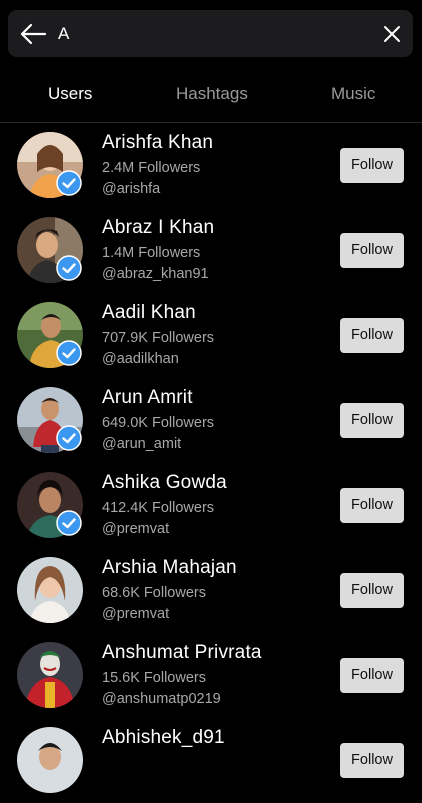 The image size is (422, 803). Describe the element at coordinates (147, 398) in the screenshot. I see `user-name: Arun Amrit` at that location.